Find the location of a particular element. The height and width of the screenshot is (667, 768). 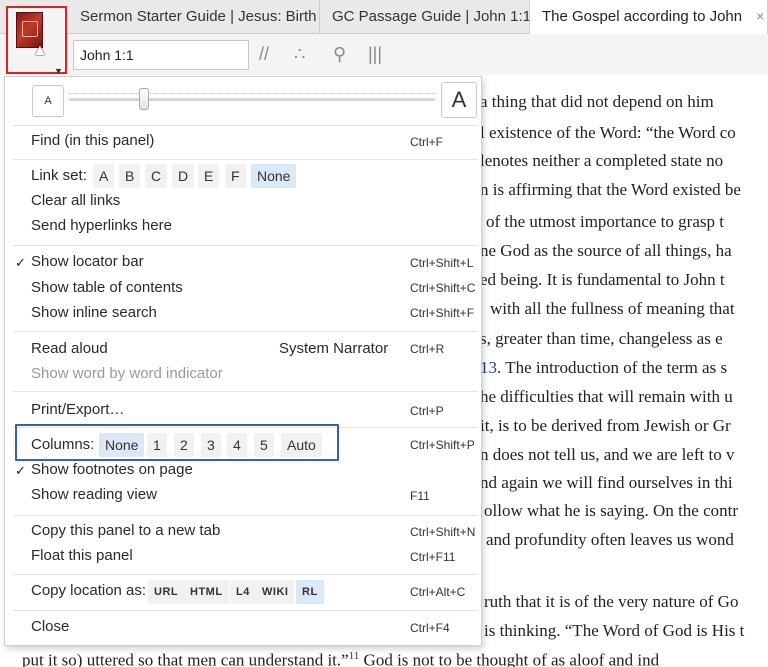

tab-label: The Gospel according to John is located at coordinates (642, 16).